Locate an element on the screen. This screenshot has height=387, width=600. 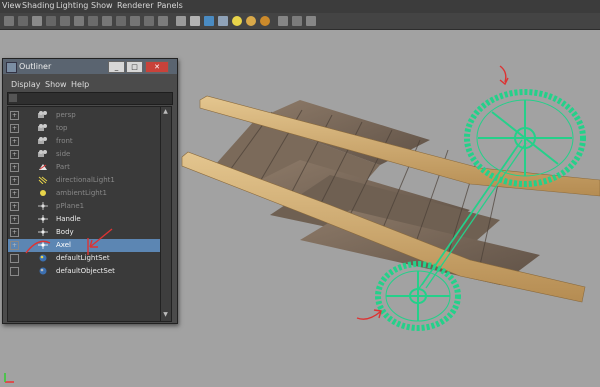
filter-options-icon is located at coordinates (13, 98).